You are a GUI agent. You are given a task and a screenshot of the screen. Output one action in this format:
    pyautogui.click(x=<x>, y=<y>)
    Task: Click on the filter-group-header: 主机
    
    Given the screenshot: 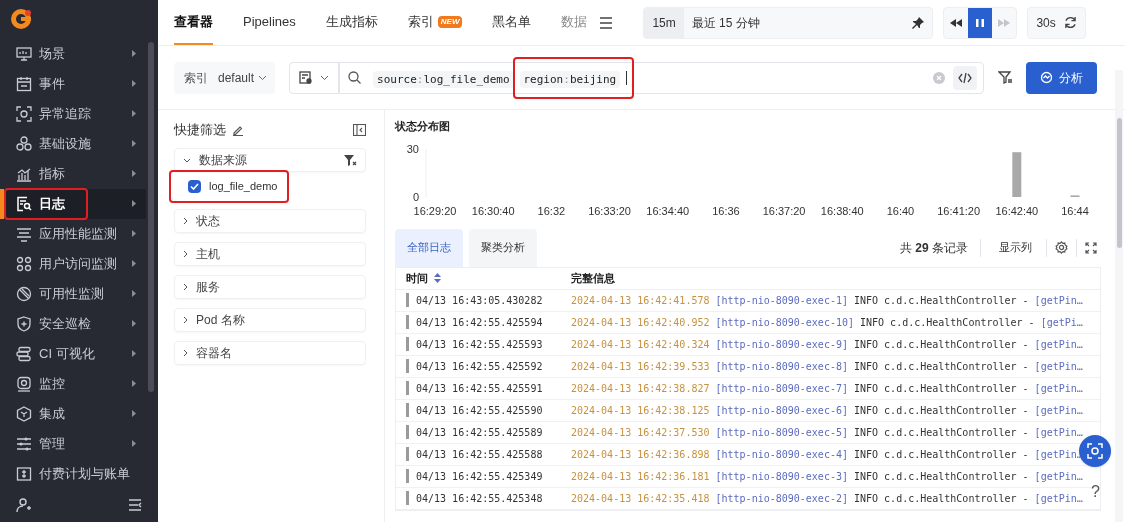 What is the action you would take?
    pyautogui.click(x=270, y=254)
    